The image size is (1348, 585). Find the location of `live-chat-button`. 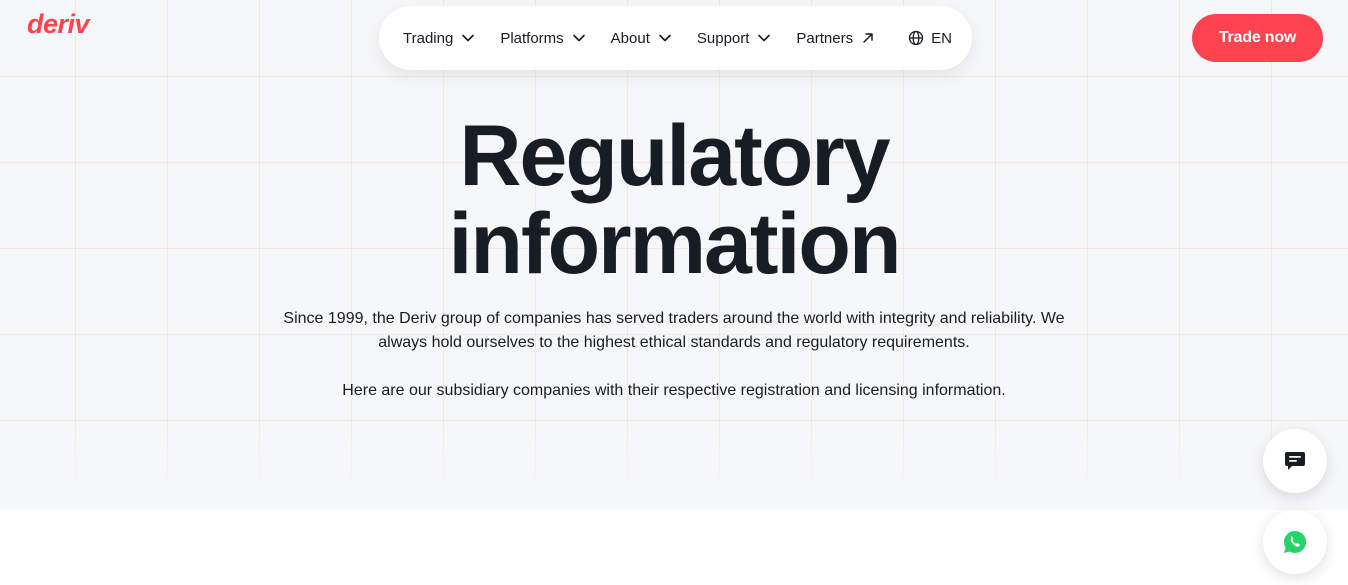

live-chat-button is located at coordinates (1295, 461).